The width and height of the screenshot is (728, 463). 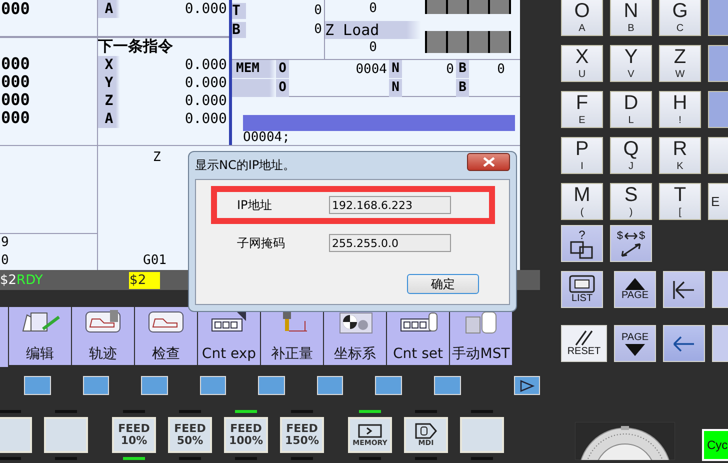 What do you see at coordinates (5, 243) in the screenshot?
I see `program-line: 9` at bounding box center [5, 243].